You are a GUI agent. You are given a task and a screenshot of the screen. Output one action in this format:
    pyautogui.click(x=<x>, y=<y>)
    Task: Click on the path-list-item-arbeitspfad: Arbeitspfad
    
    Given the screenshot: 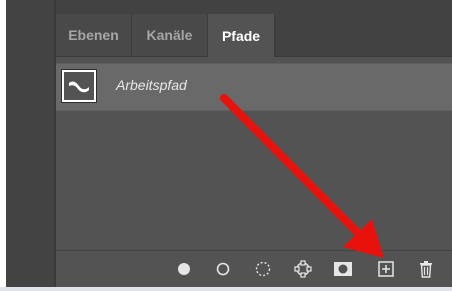 What is the action you would take?
    pyautogui.click(x=254, y=87)
    